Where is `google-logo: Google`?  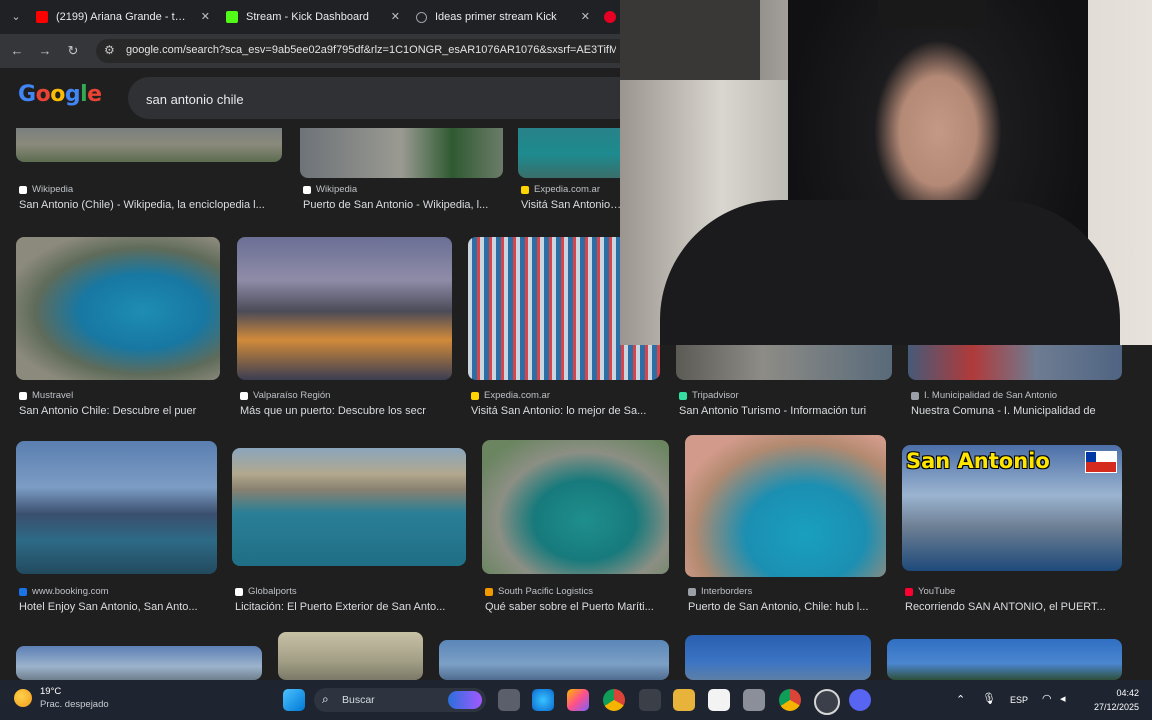
google-logo: Google is located at coordinates (60, 94).